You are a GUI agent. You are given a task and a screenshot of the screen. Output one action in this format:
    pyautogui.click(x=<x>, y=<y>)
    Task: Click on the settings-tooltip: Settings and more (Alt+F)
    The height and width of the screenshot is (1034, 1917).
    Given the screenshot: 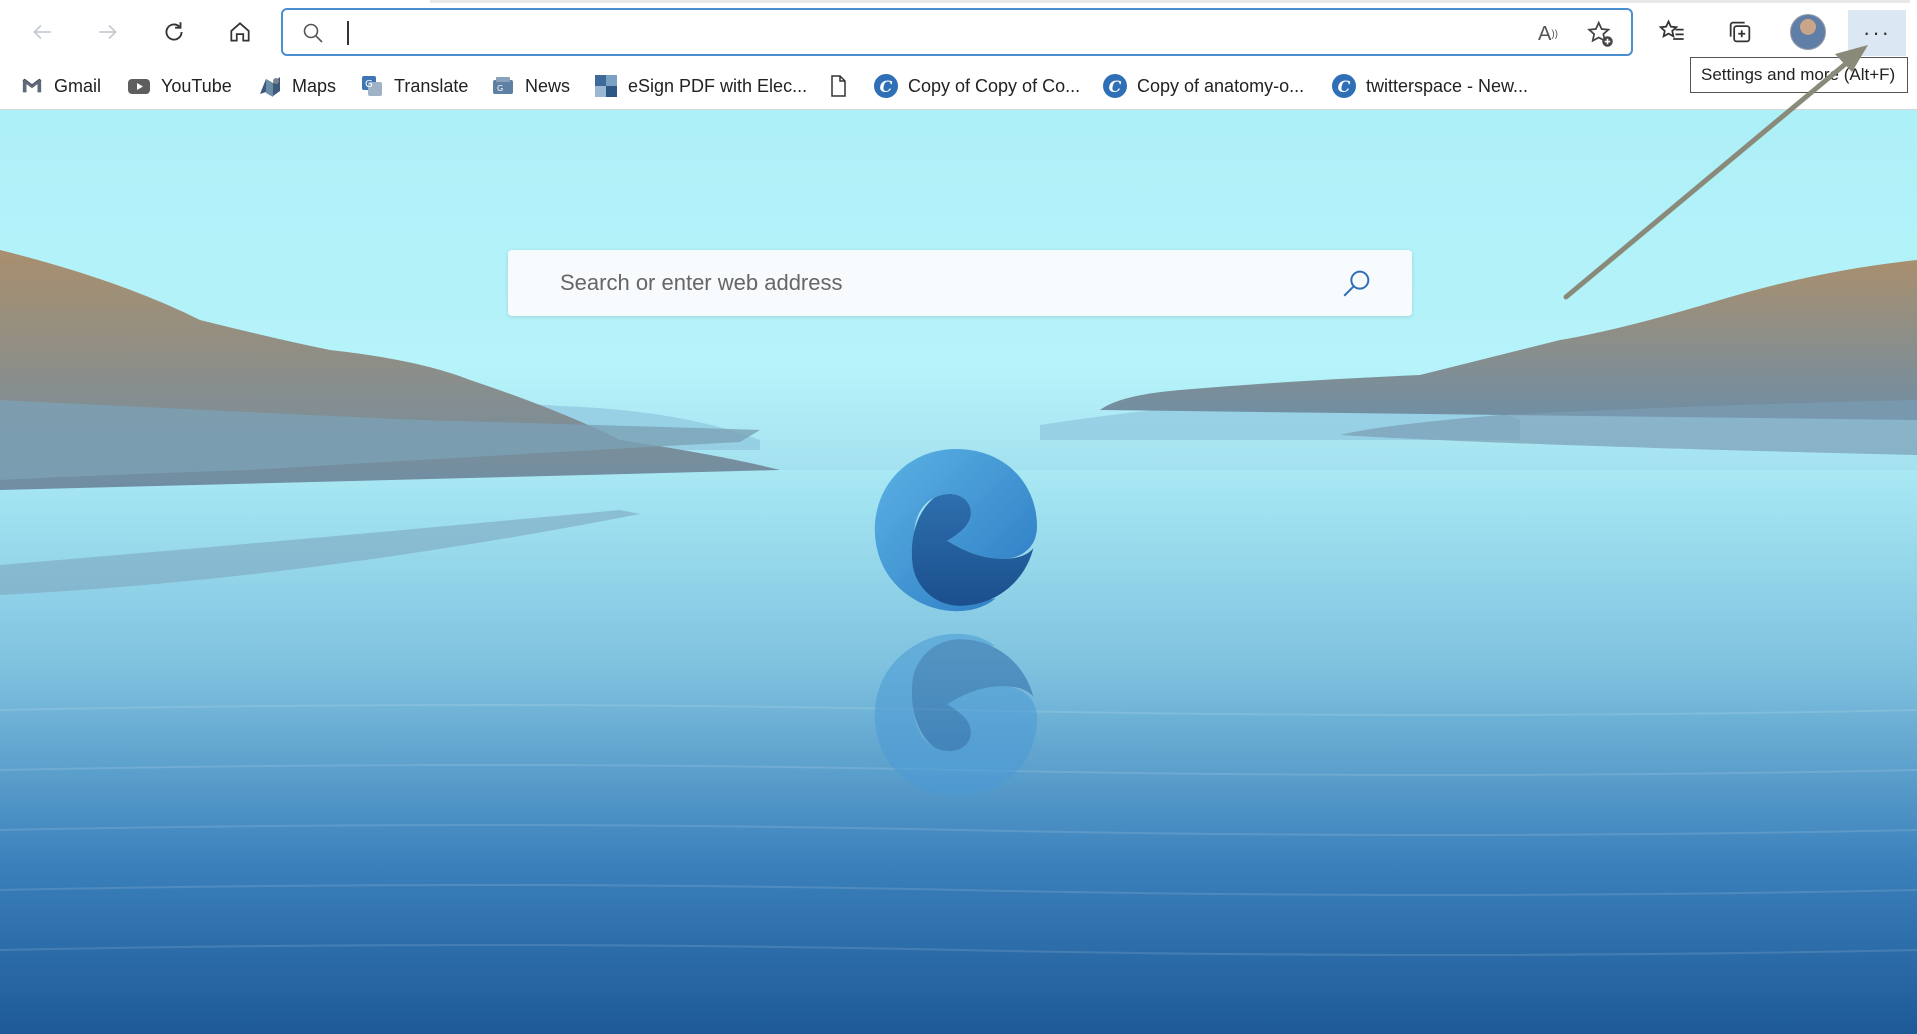 What is the action you would take?
    pyautogui.click(x=1799, y=75)
    